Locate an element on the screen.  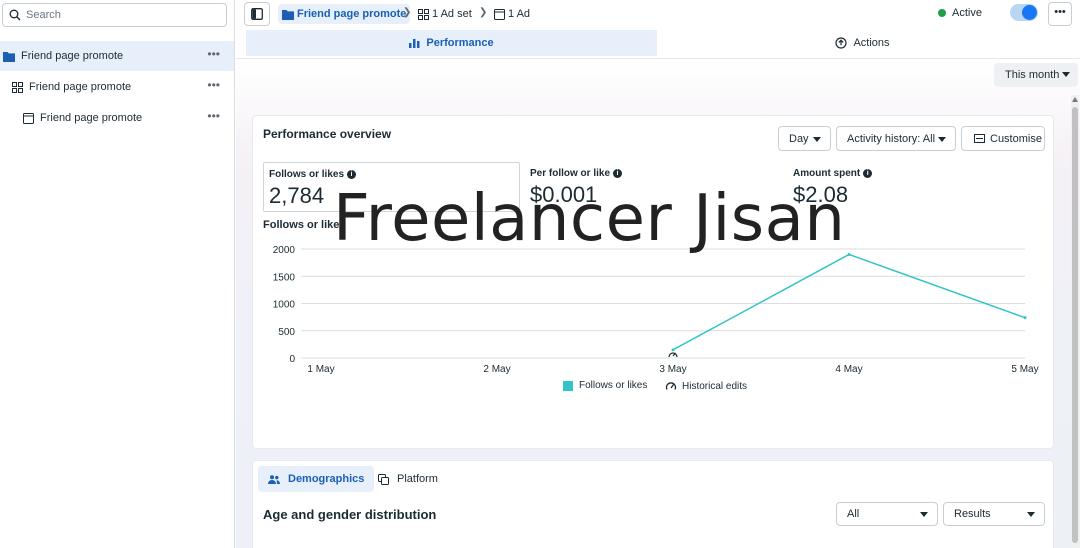
metric-label: Amount spent i is located at coordinates (833, 173).